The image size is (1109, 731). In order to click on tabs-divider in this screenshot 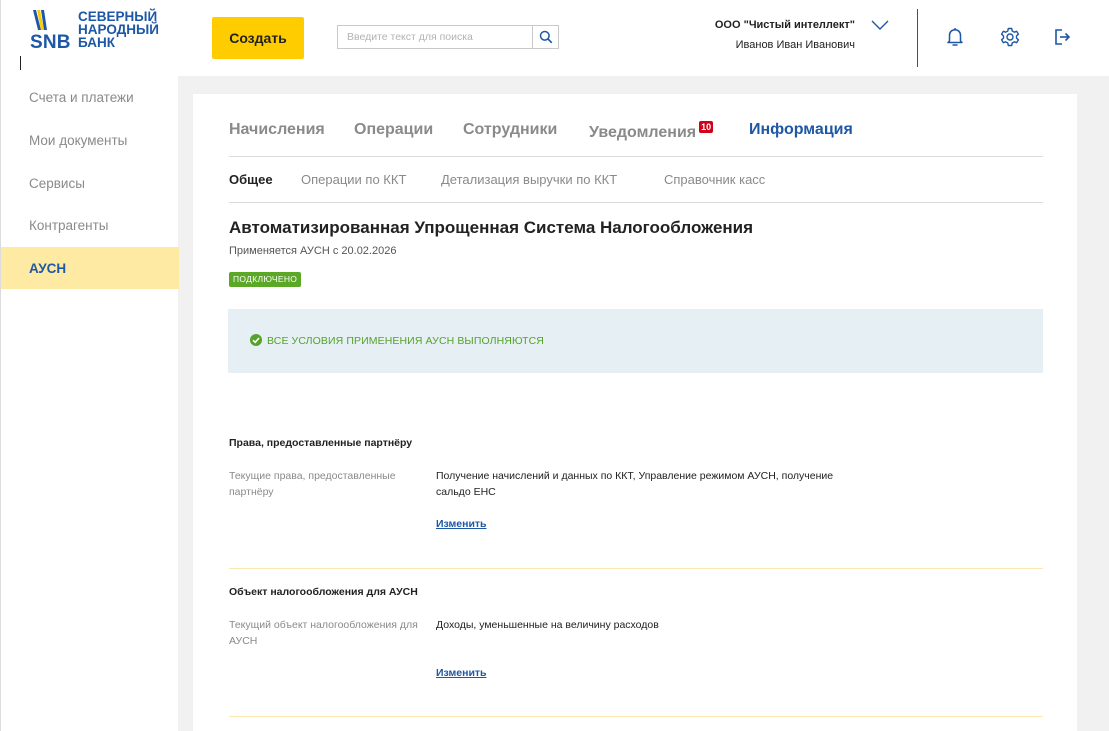, I will do `click(636, 156)`.